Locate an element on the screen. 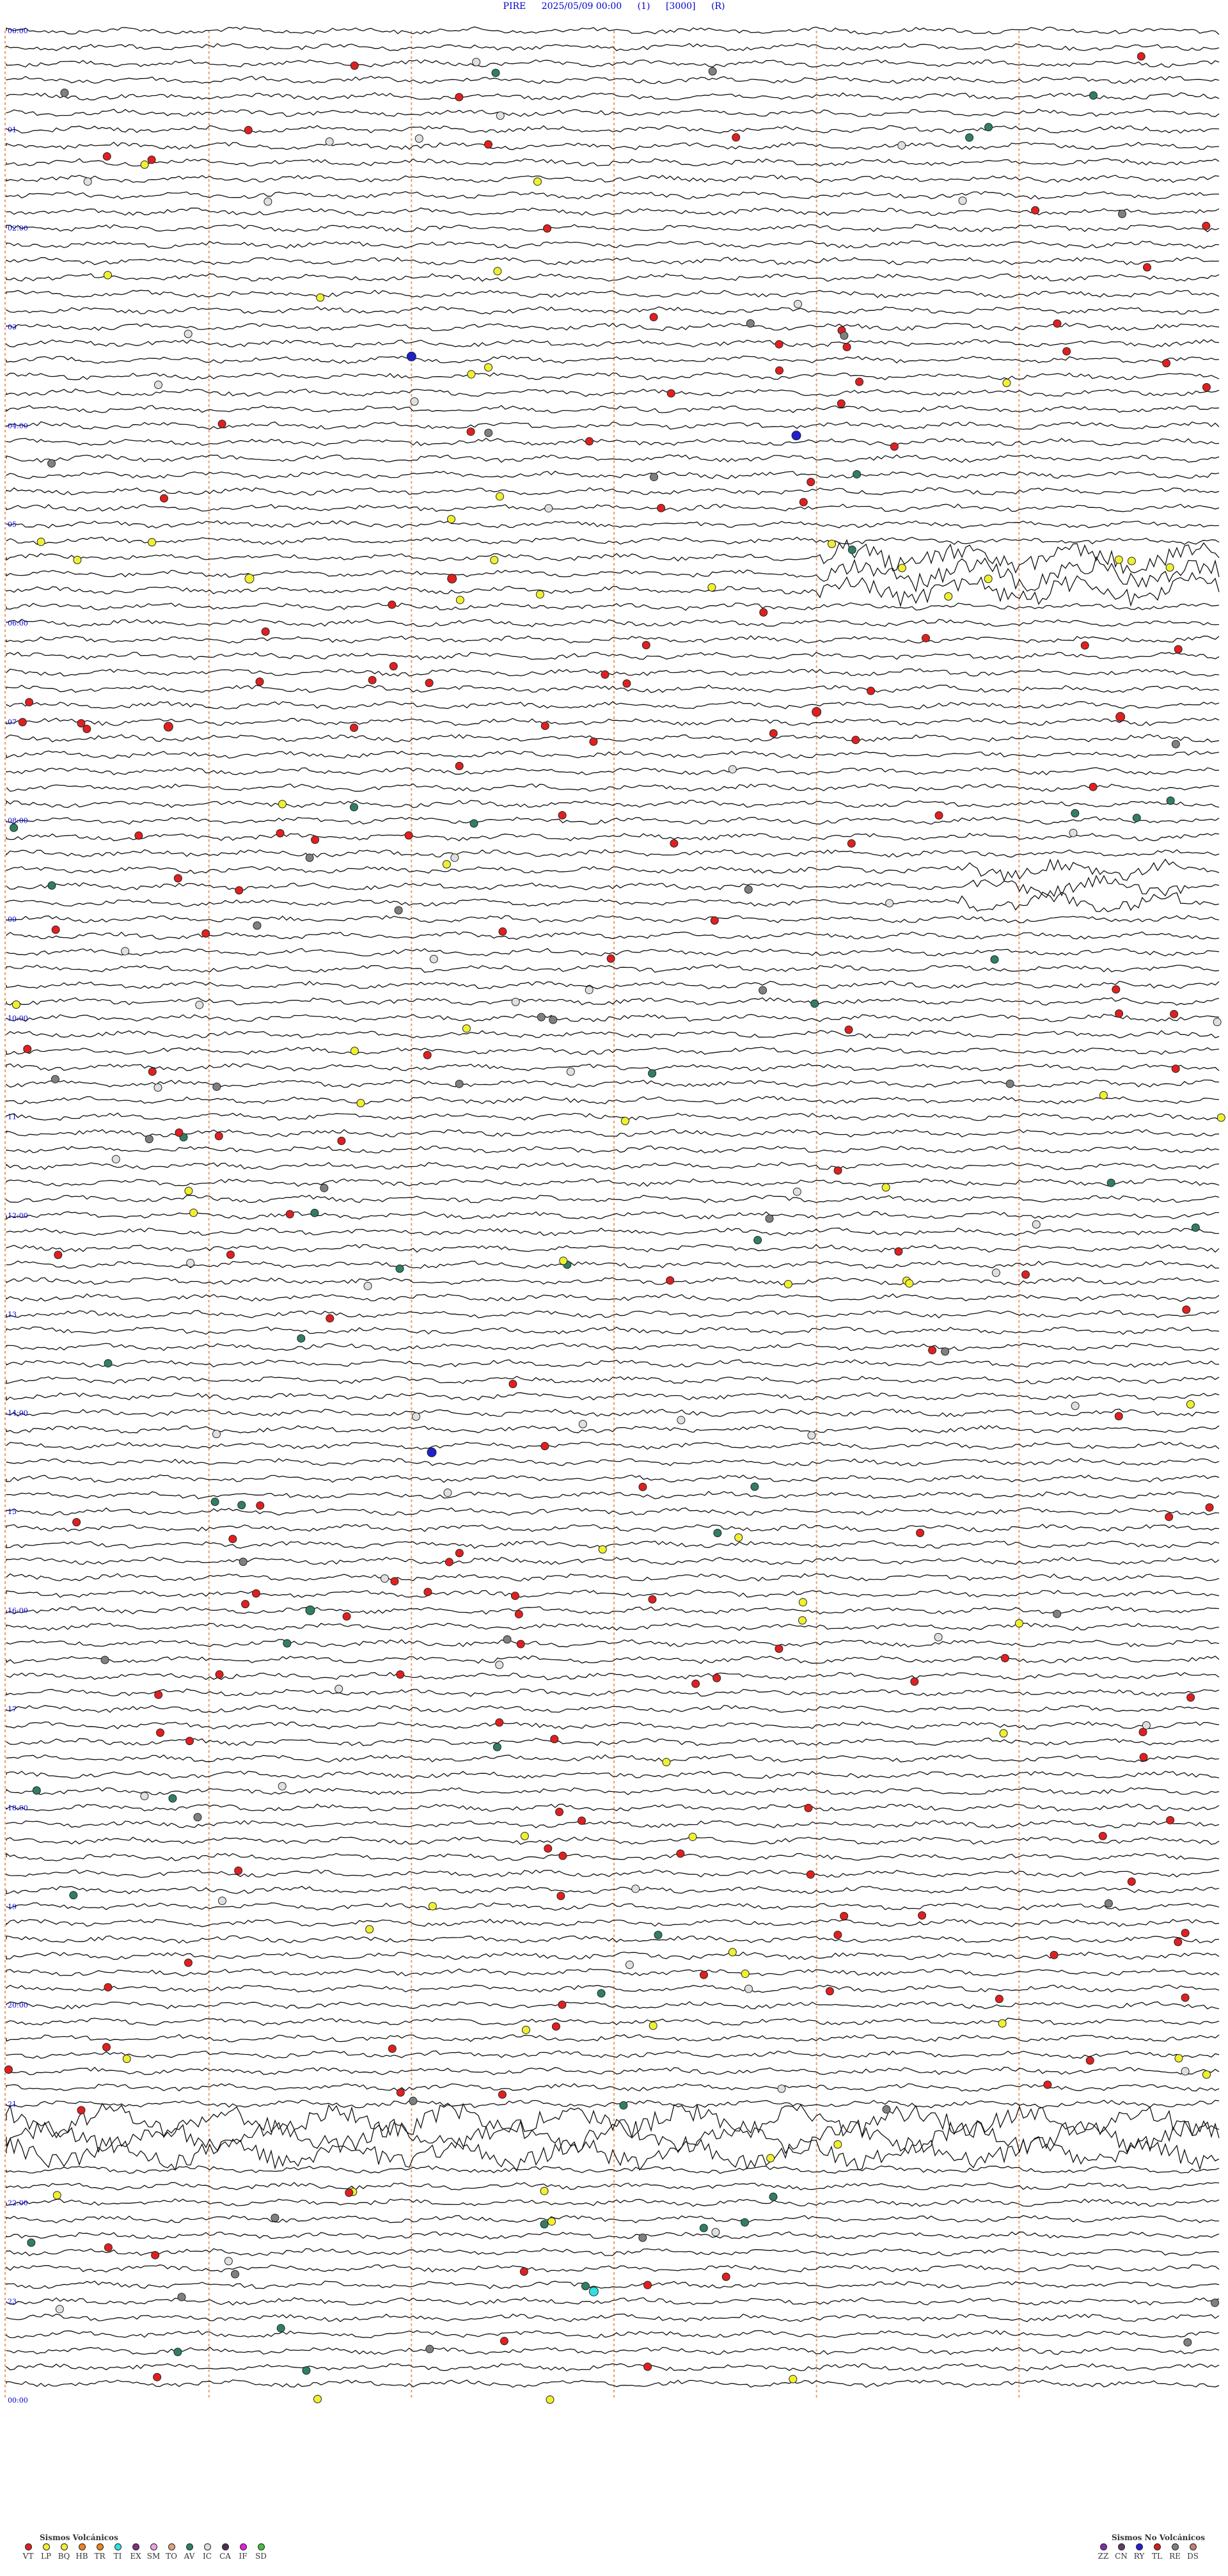 Image resolution: width=1228 pixels, height=2576 pixels. legend-item-sd: SD is located at coordinates (261, 2552).